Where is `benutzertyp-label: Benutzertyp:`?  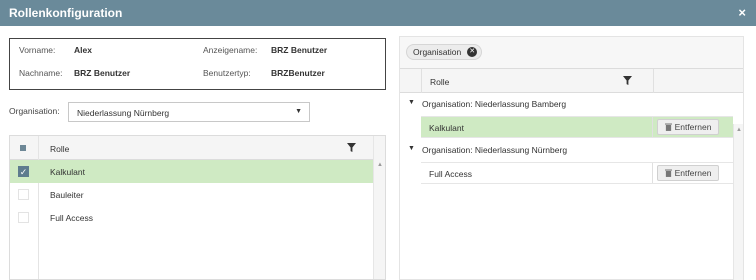
benutzertyp-label: Benutzertyp: is located at coordinates (227, 73).